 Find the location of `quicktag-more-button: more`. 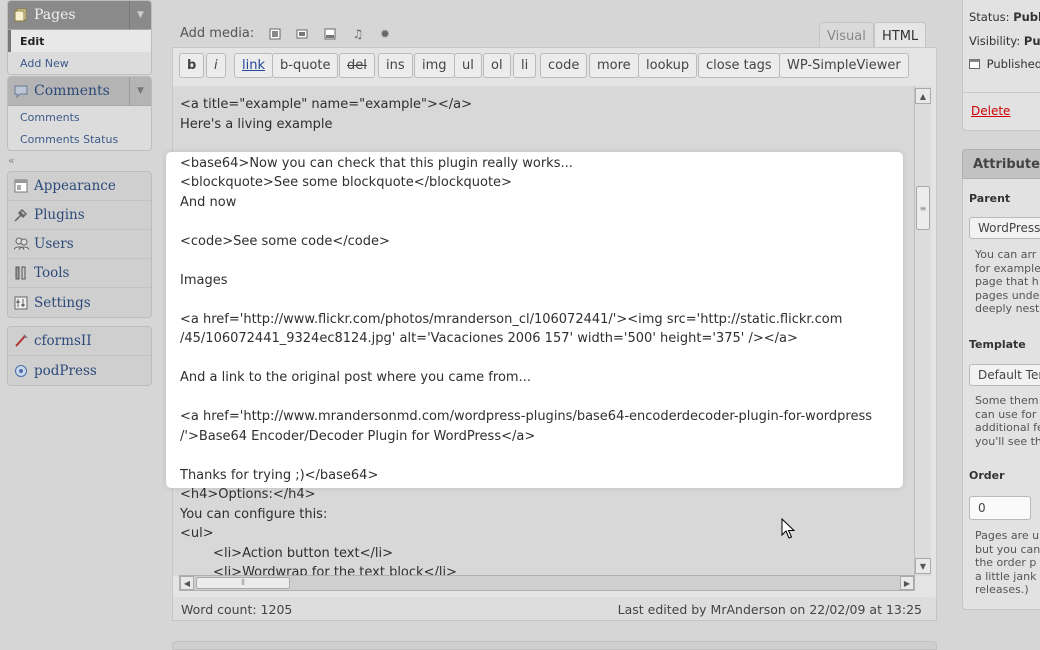

quicktag-more-button: more is located at coordinates (614, 65).